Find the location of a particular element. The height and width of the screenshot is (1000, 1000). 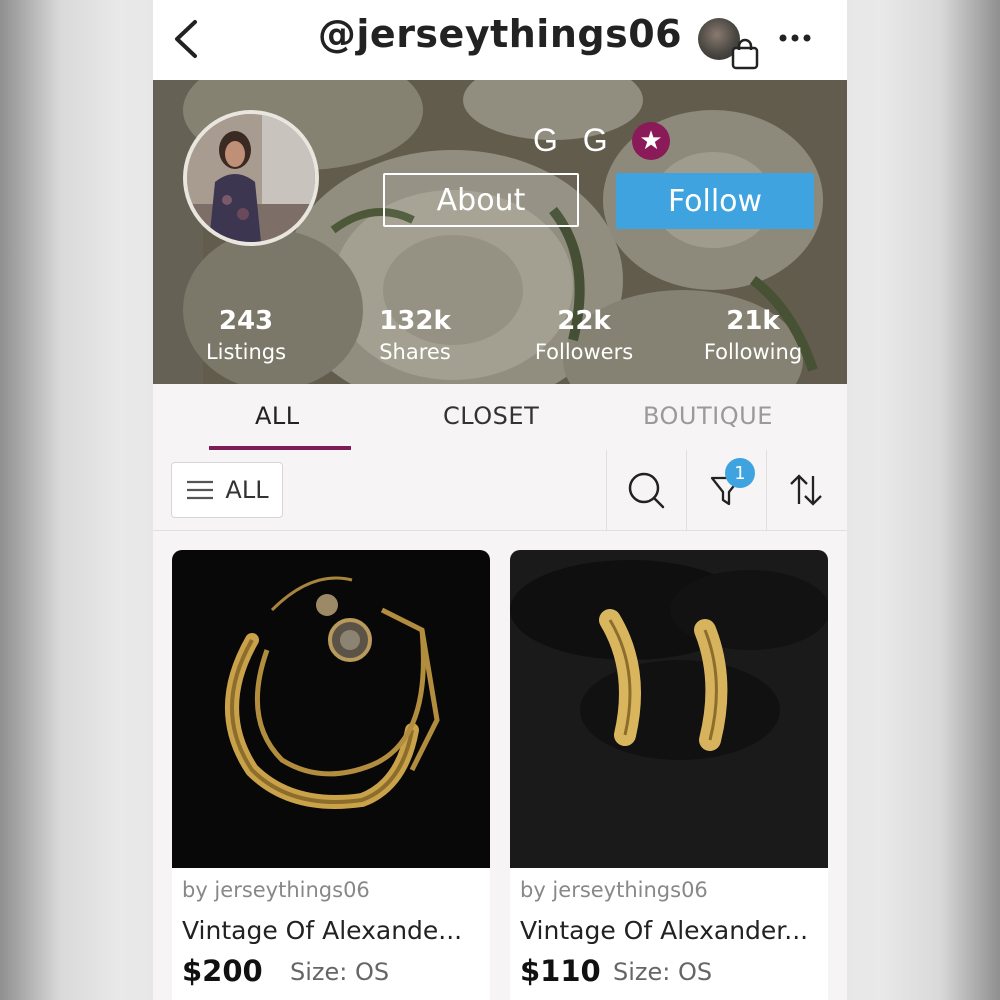

star-icon: ★ is located at coordinates (651, 141).